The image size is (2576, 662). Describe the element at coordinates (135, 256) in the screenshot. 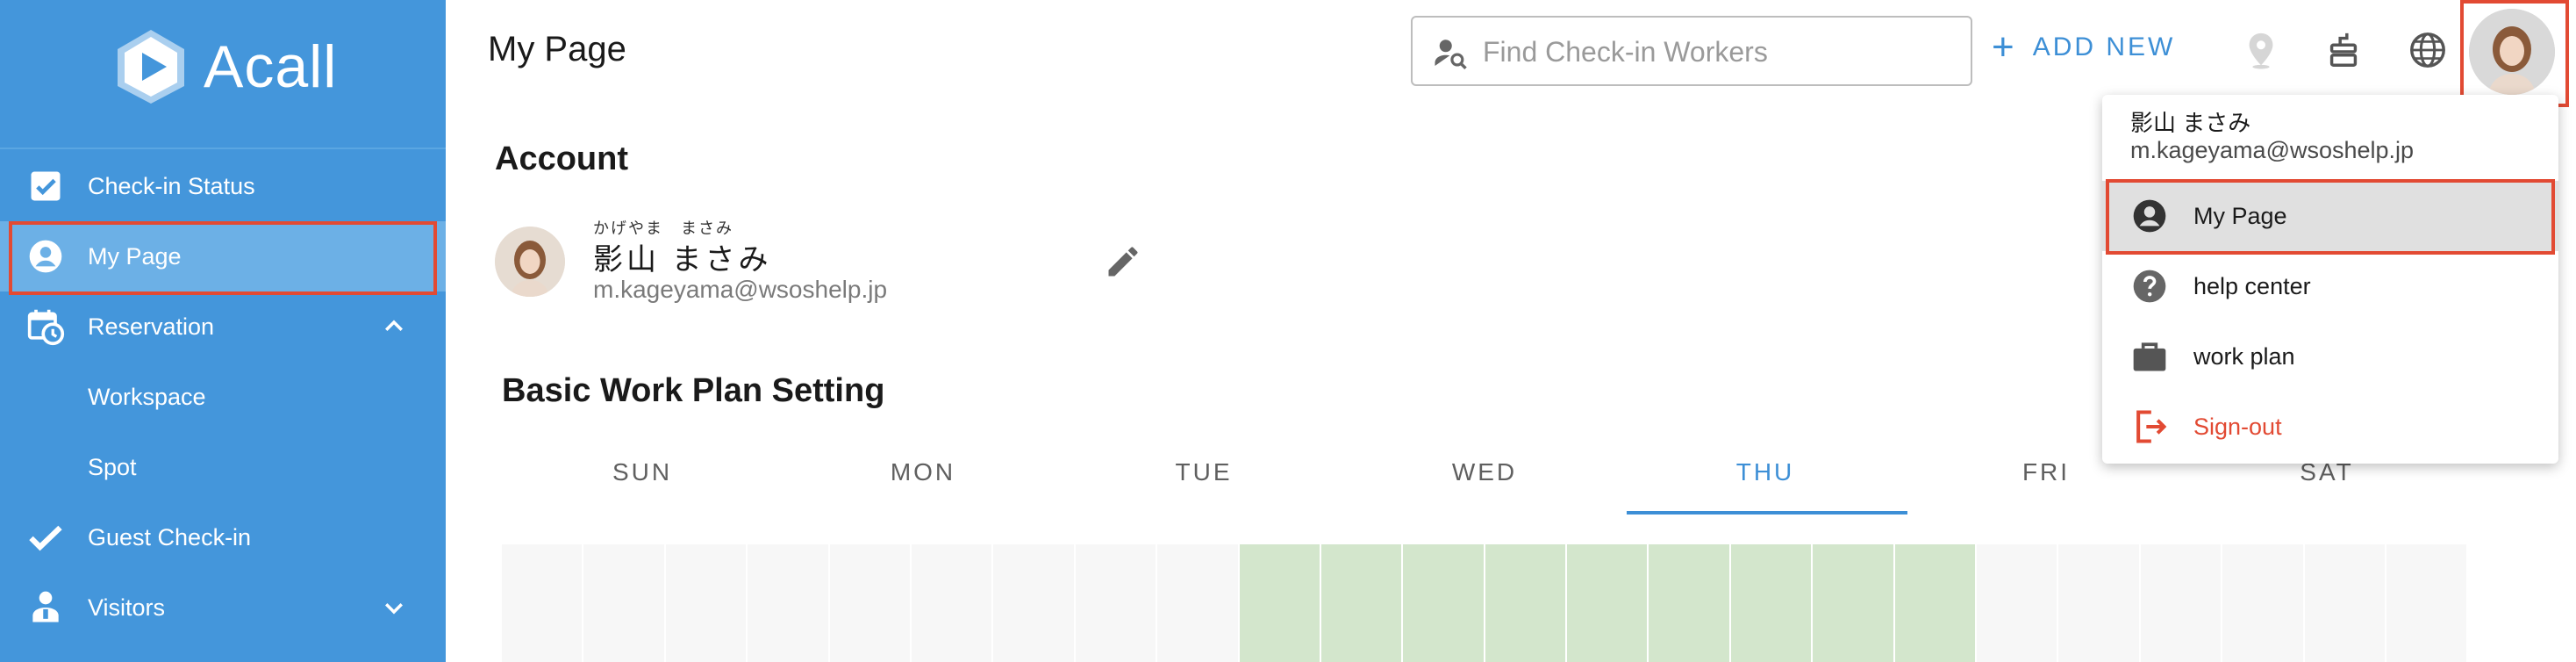

I see `sidebar-item-label: My Page` at that location.